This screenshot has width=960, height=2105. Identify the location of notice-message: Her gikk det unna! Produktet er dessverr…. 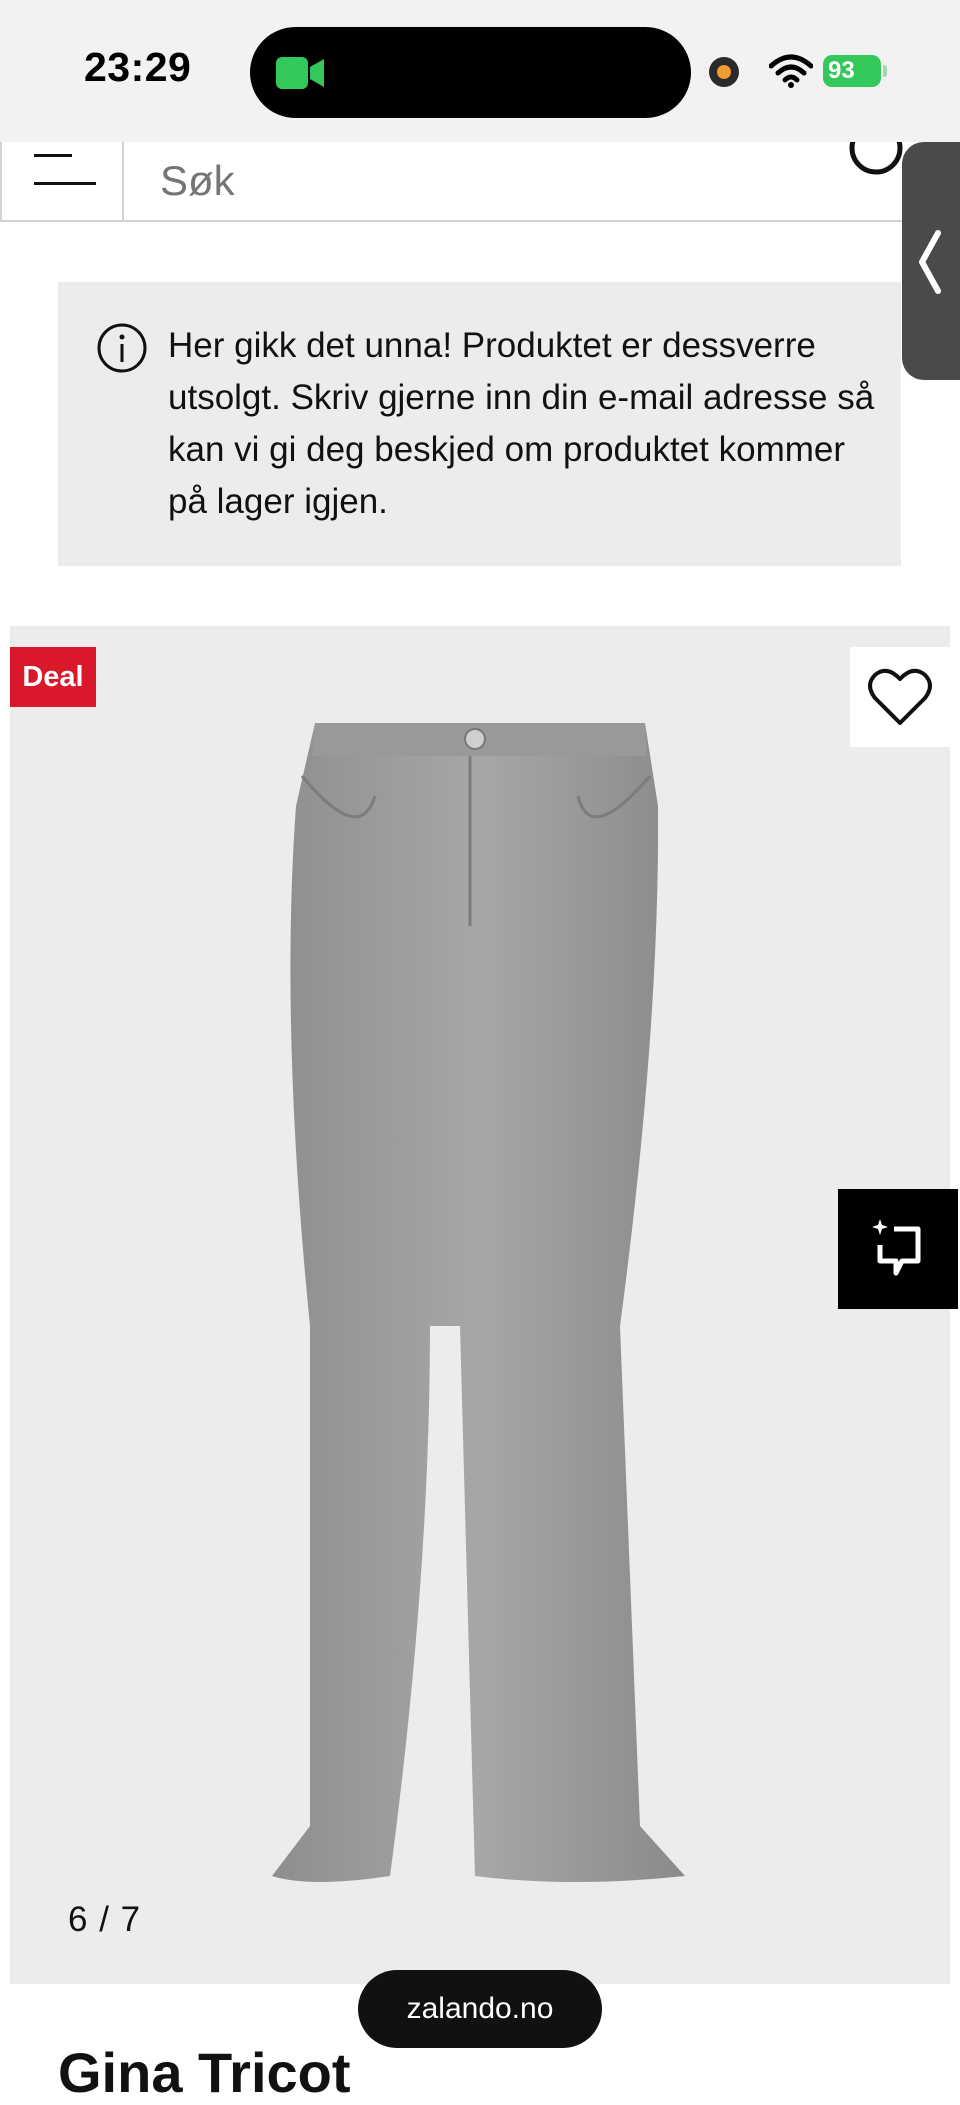
(521, 423).